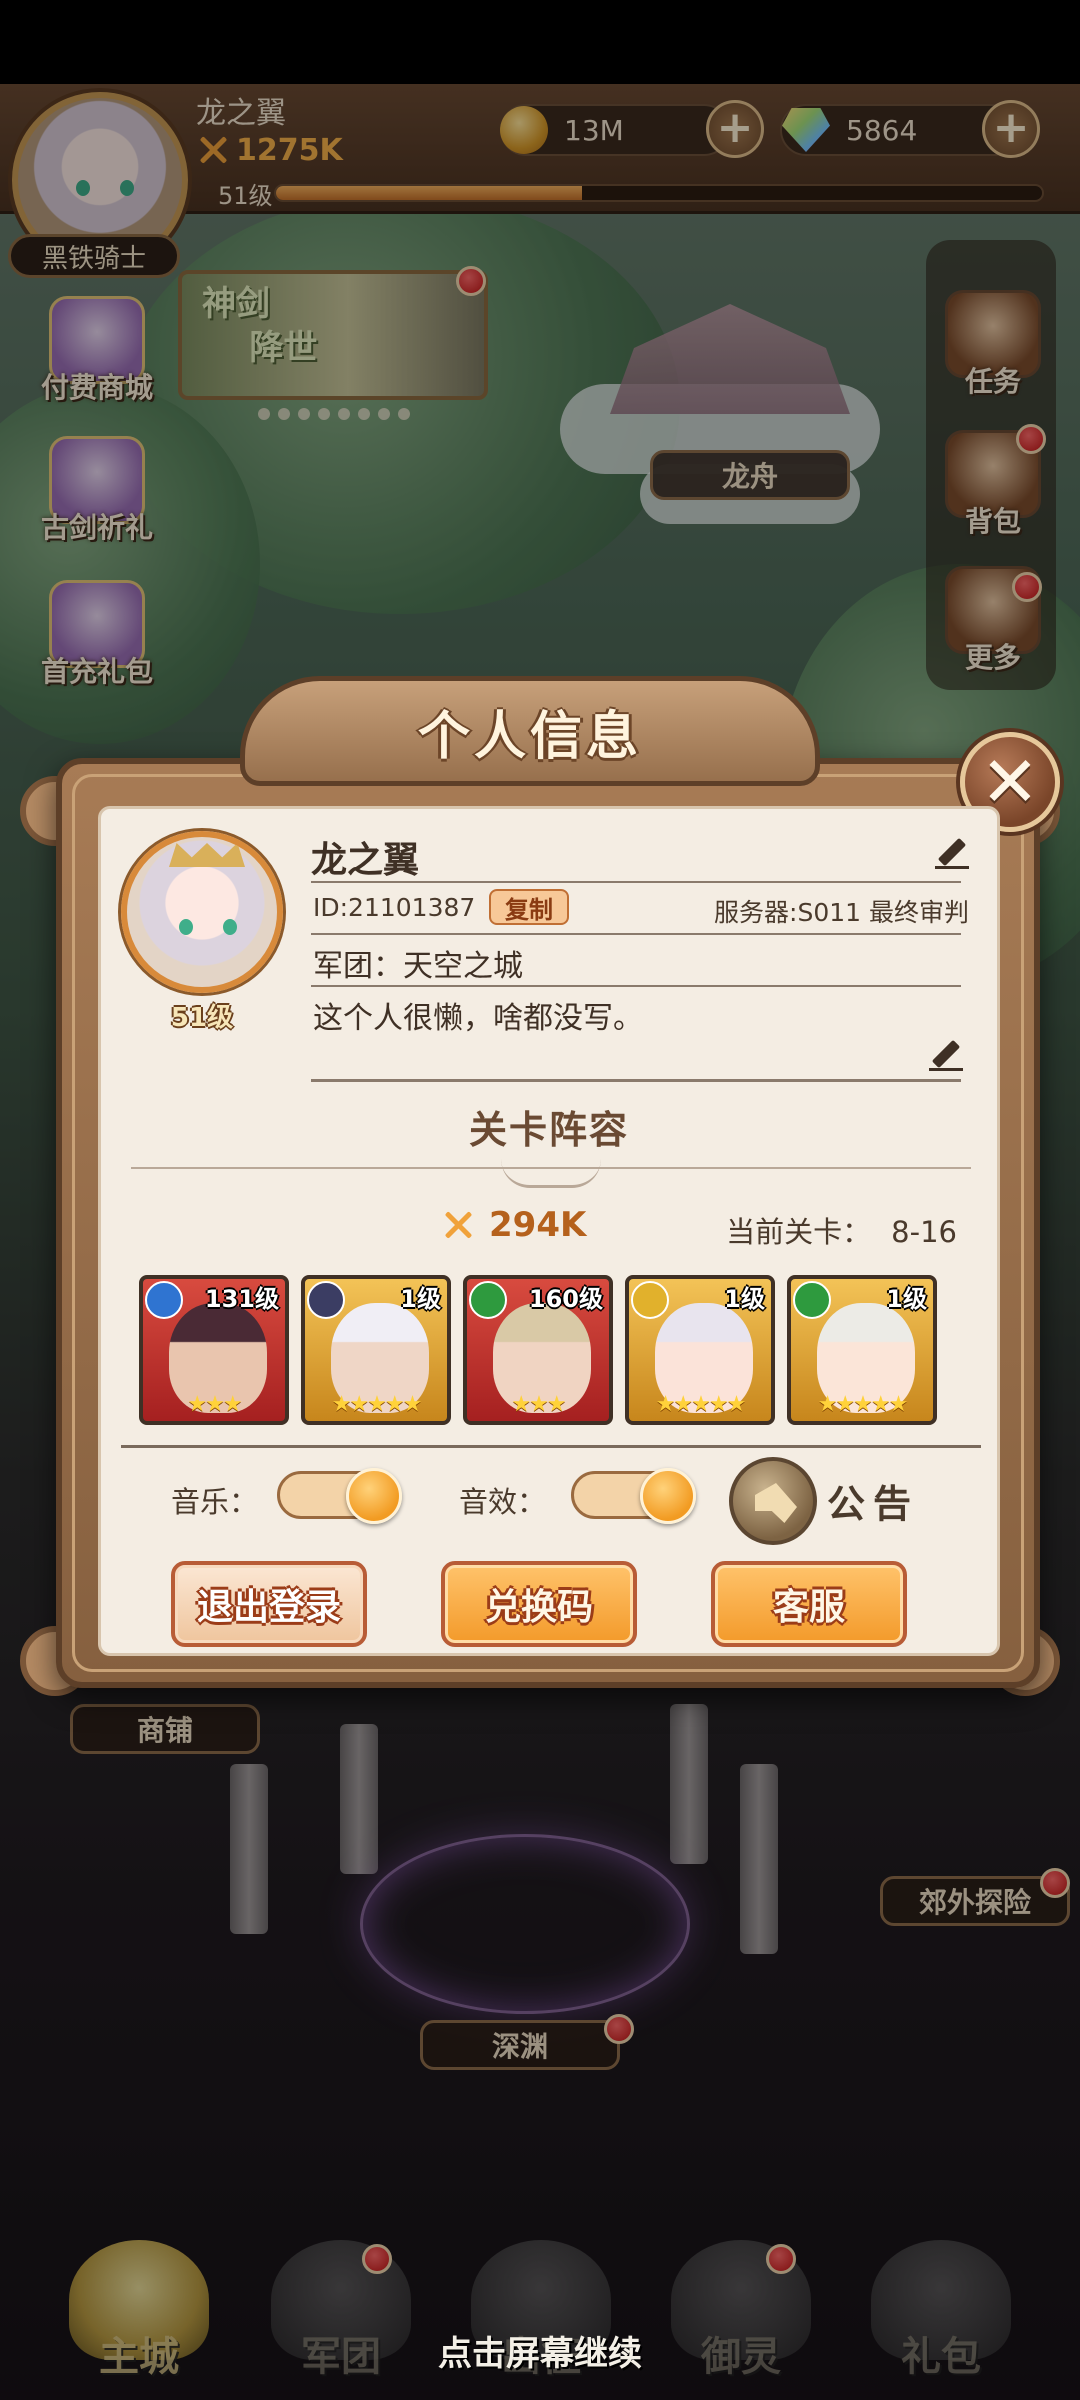 This screenshot has width=1080, height=2400. What do you see at coordinates (946, 1054) in the screenshot?
I see `edit-signature-icon` at bounding box center [946, 1054].